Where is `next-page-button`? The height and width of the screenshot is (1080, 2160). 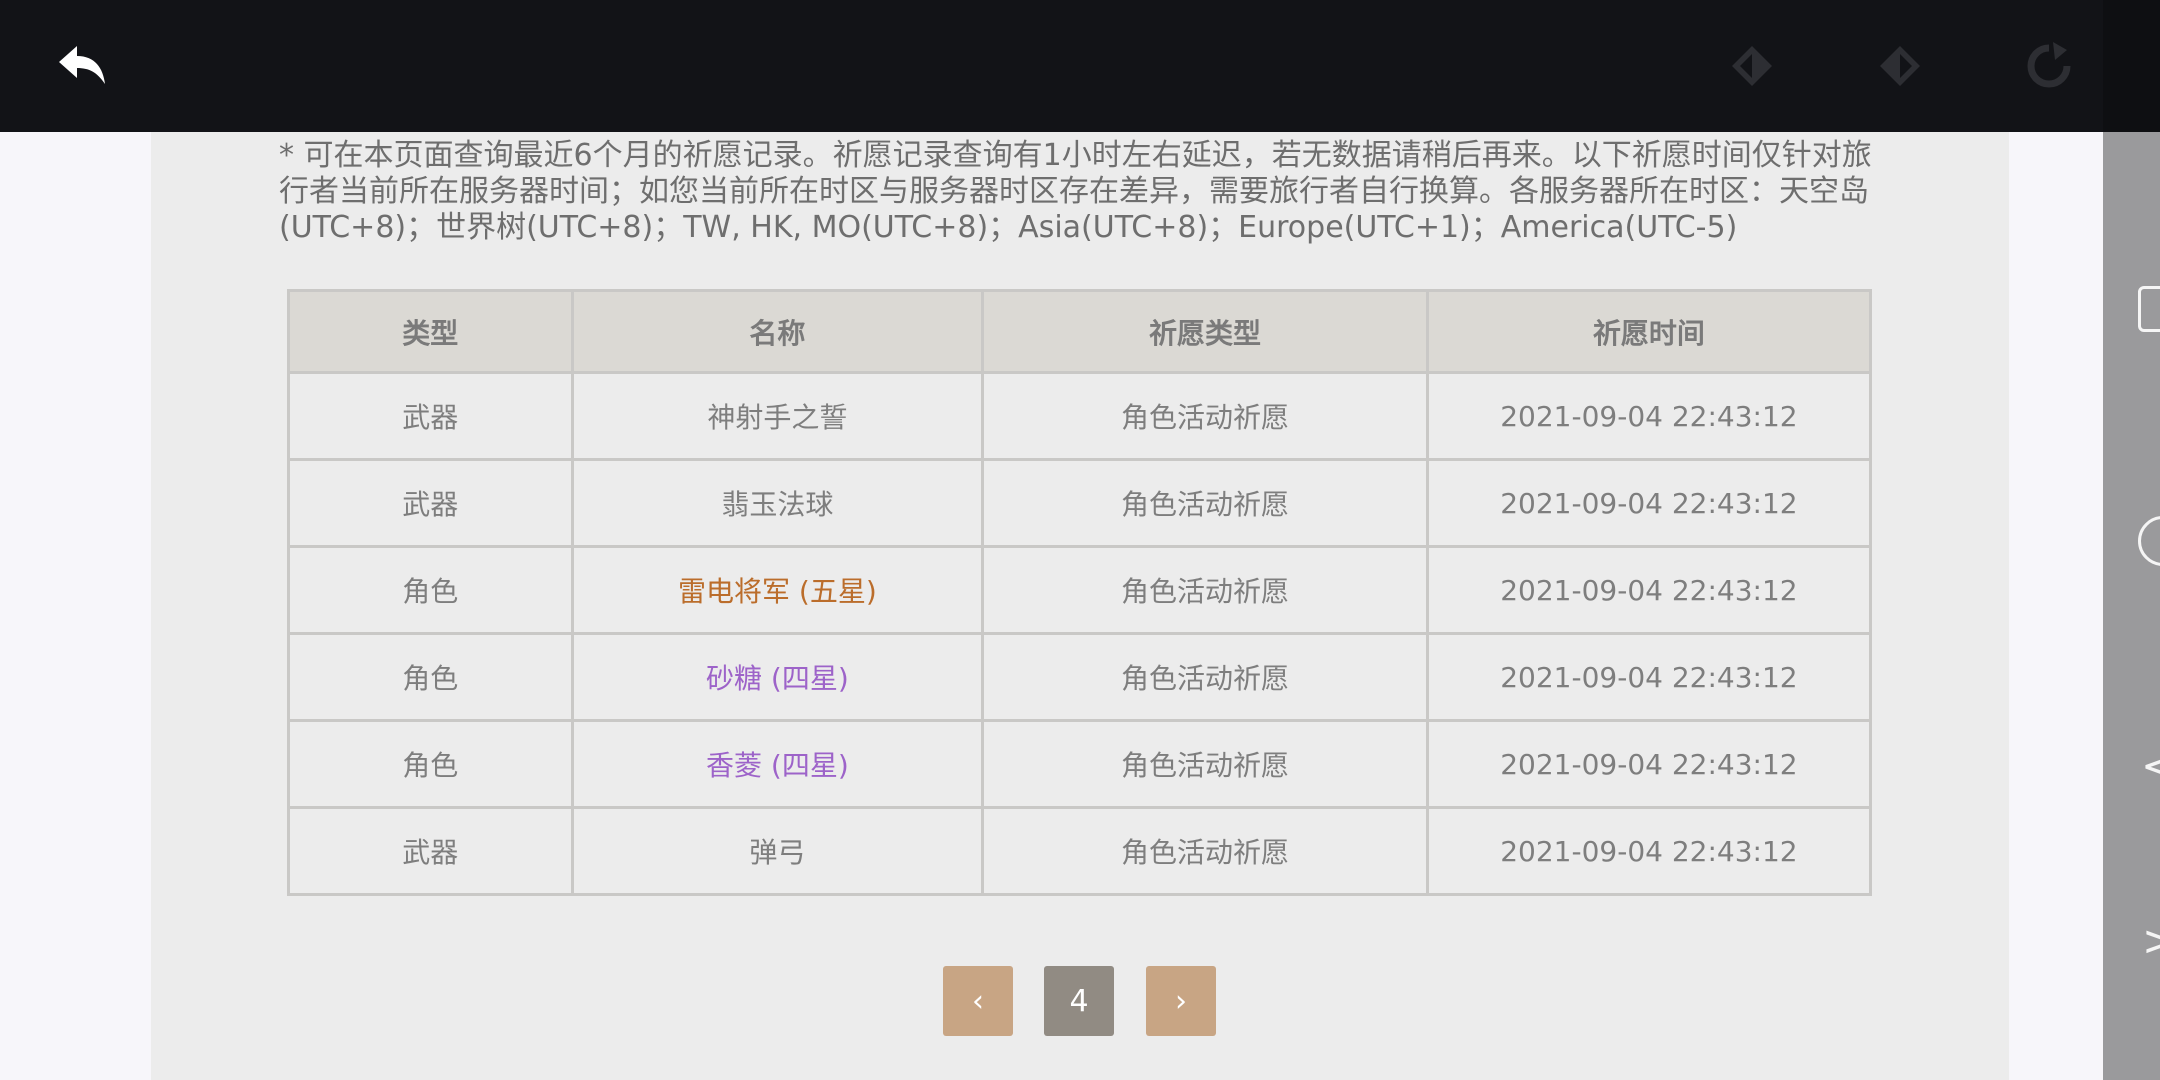
next-page-button is located at coordinates (1900, 66).